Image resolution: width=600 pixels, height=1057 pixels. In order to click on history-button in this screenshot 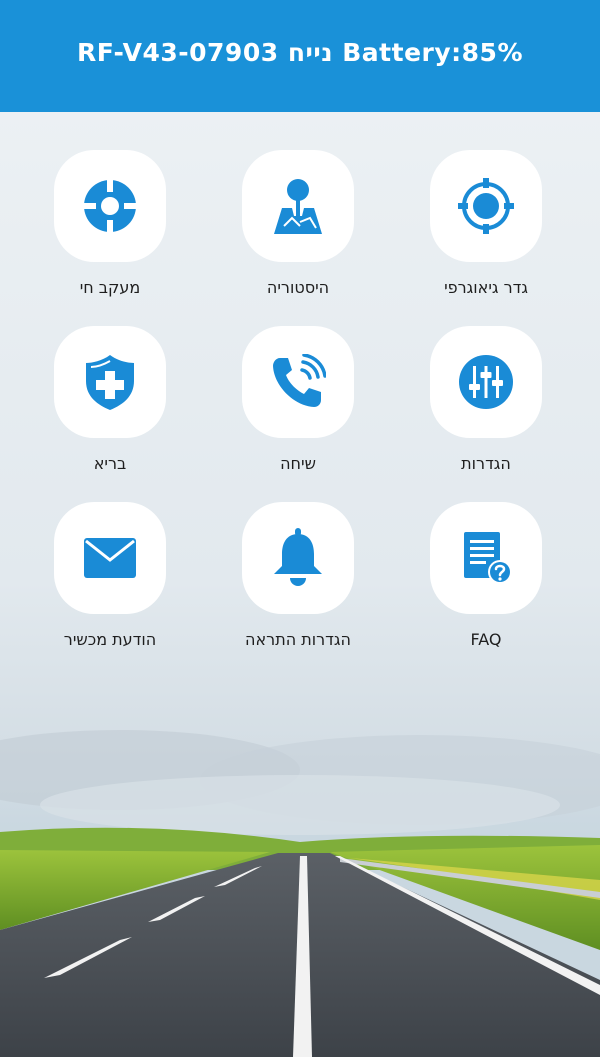, I will do `click(298, 206)`.